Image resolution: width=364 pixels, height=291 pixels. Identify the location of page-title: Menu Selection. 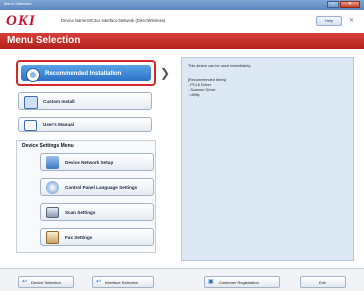
(44, 40).